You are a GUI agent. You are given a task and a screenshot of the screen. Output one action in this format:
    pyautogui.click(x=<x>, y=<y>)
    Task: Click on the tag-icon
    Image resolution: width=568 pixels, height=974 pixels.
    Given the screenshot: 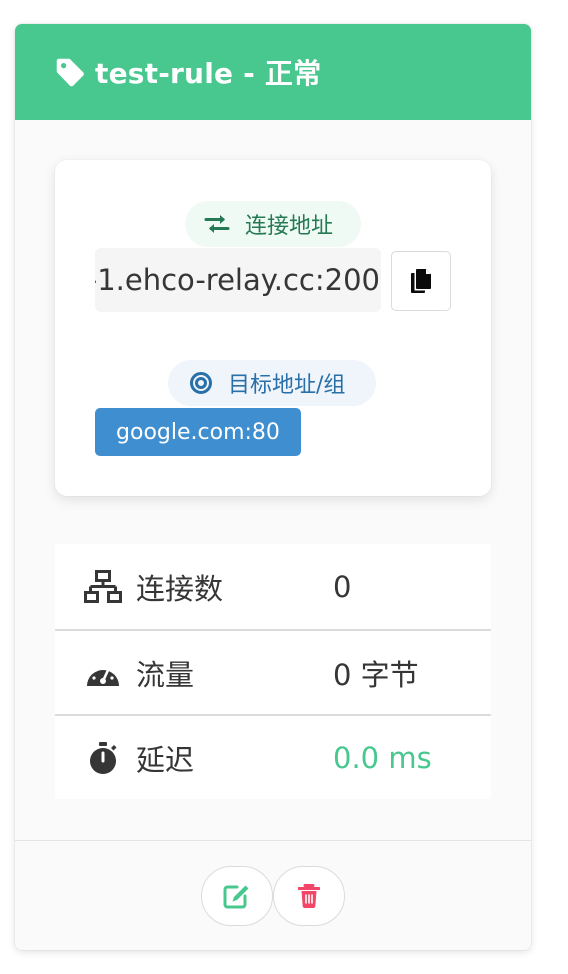 What is the action you would take?
    pyautogui.click(x=70, y=72)
    